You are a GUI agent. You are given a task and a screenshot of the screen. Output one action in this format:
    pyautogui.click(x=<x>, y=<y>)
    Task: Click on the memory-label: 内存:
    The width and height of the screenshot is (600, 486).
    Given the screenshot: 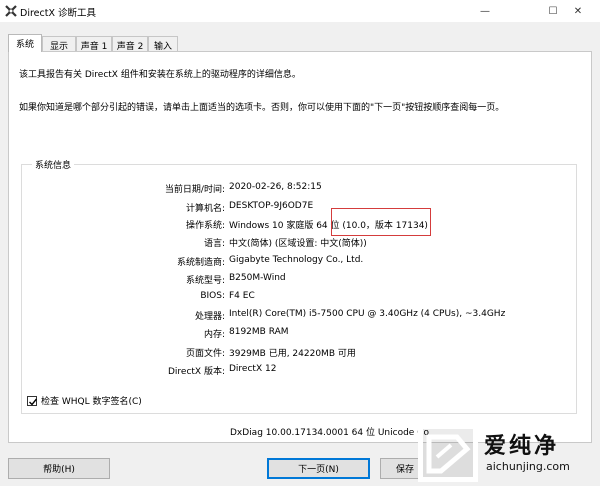 What is the action you would take?
    pyautogui.click(x=214, y=335)
    